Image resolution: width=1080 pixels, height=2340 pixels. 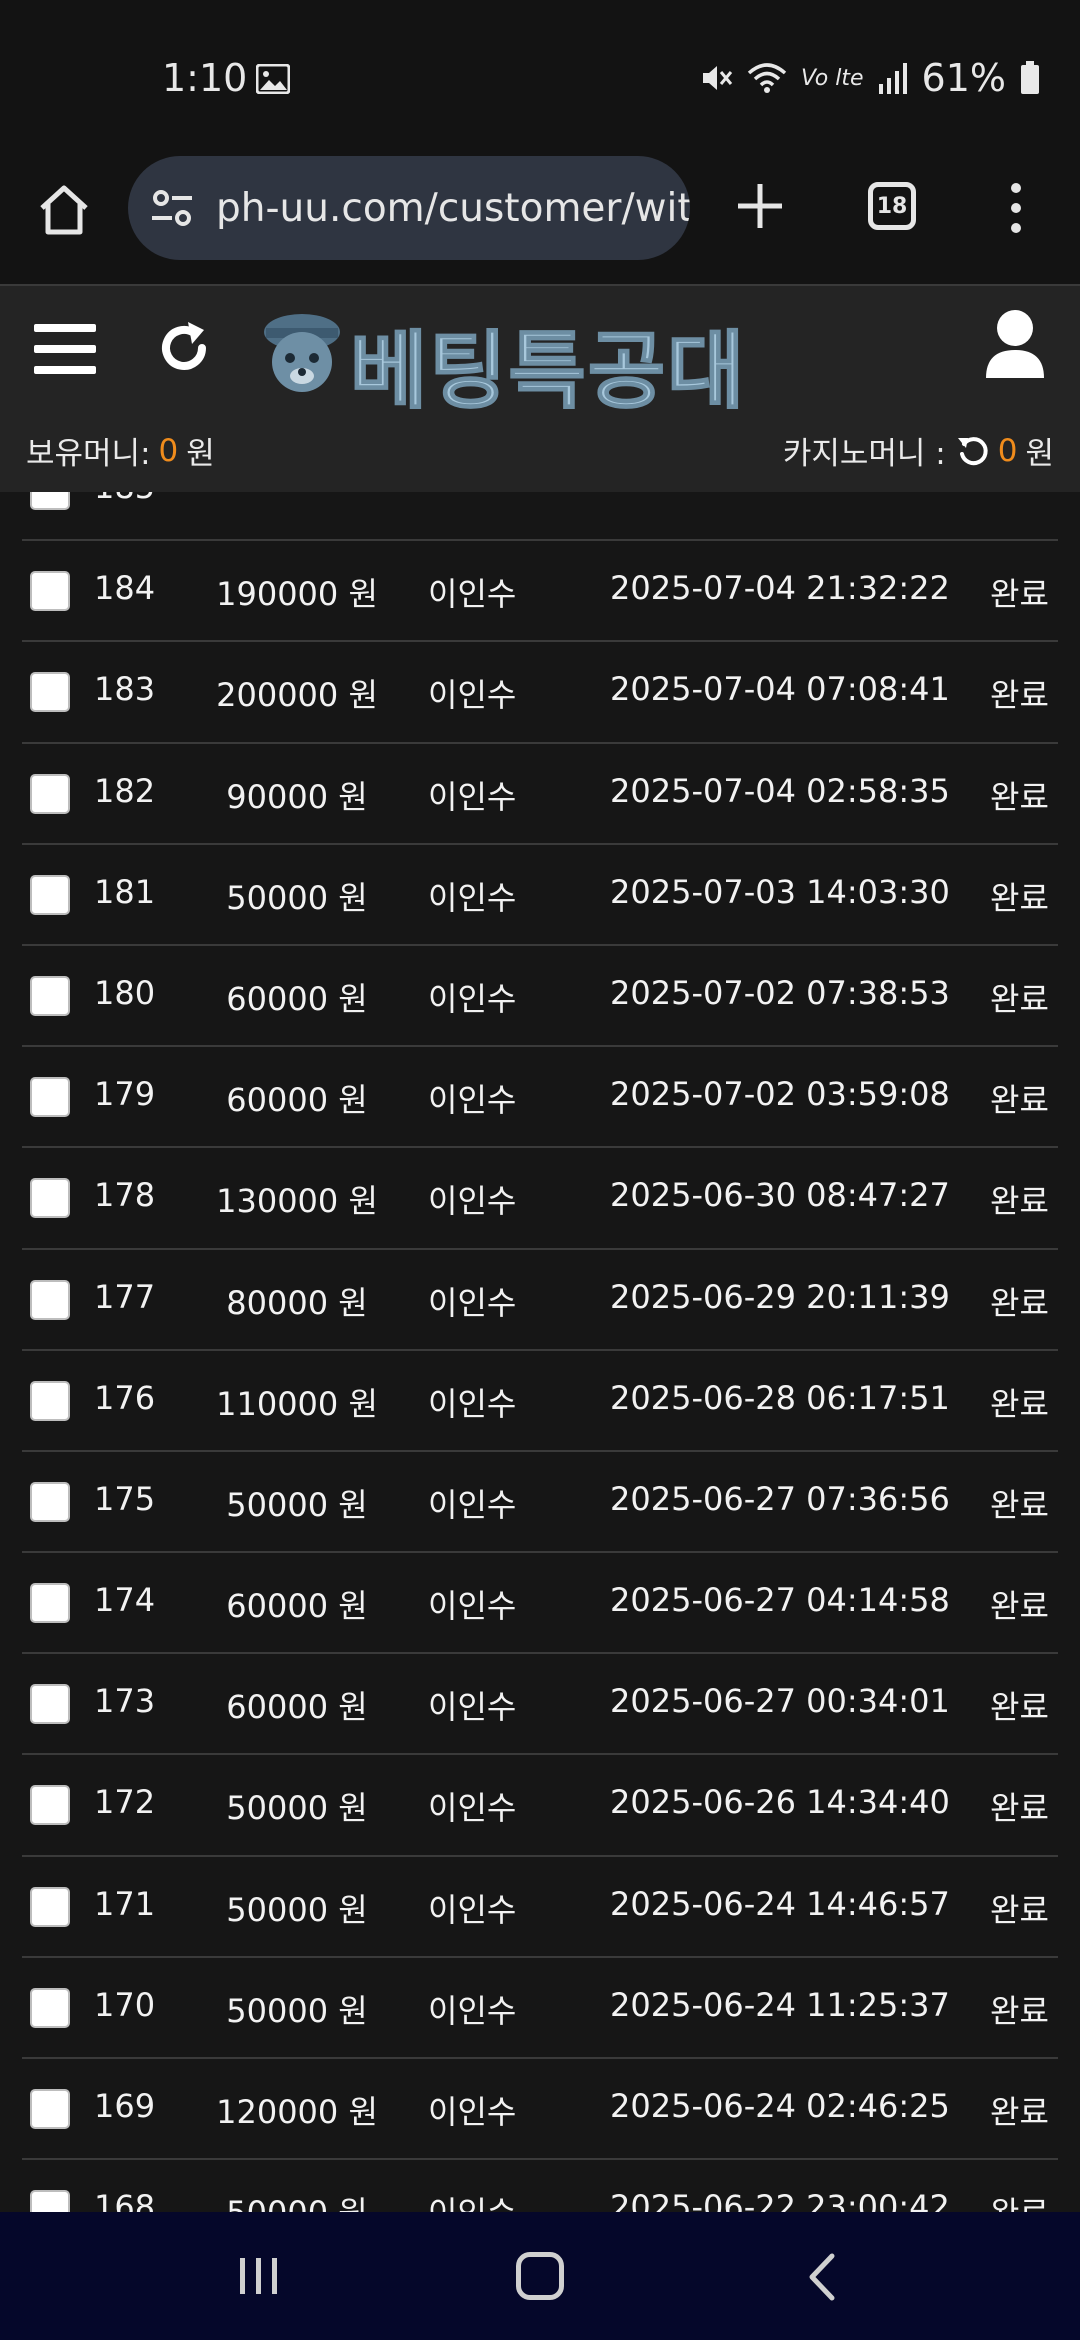 I want to click on table-row: 176 110000 원 이인수 2025-06-28 06:17:51 완료, so click(x=540, y=1401).